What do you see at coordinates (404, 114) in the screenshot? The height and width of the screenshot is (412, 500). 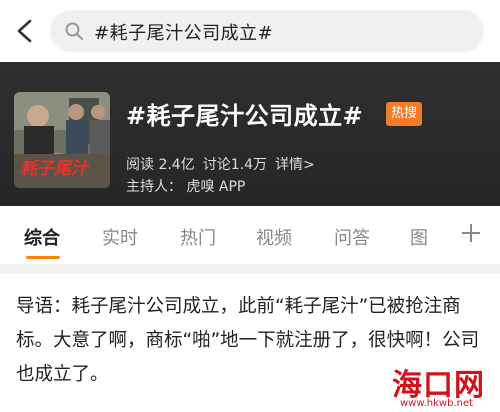 I see `hot-badge: 热搜` at bounding box center [404, 114].